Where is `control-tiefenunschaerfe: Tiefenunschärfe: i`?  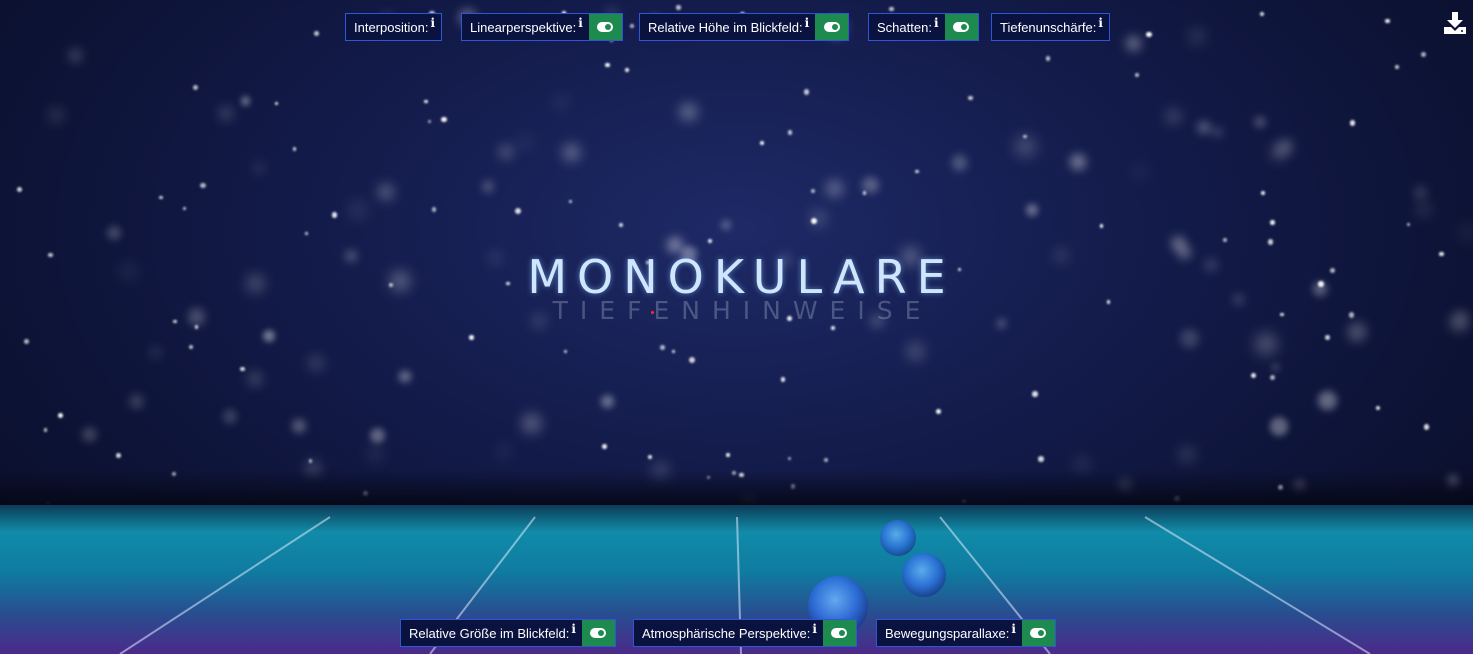 control-tiefenunschaerfe: Tiefenunschärfe: i is located at coordinates (1050, 27).